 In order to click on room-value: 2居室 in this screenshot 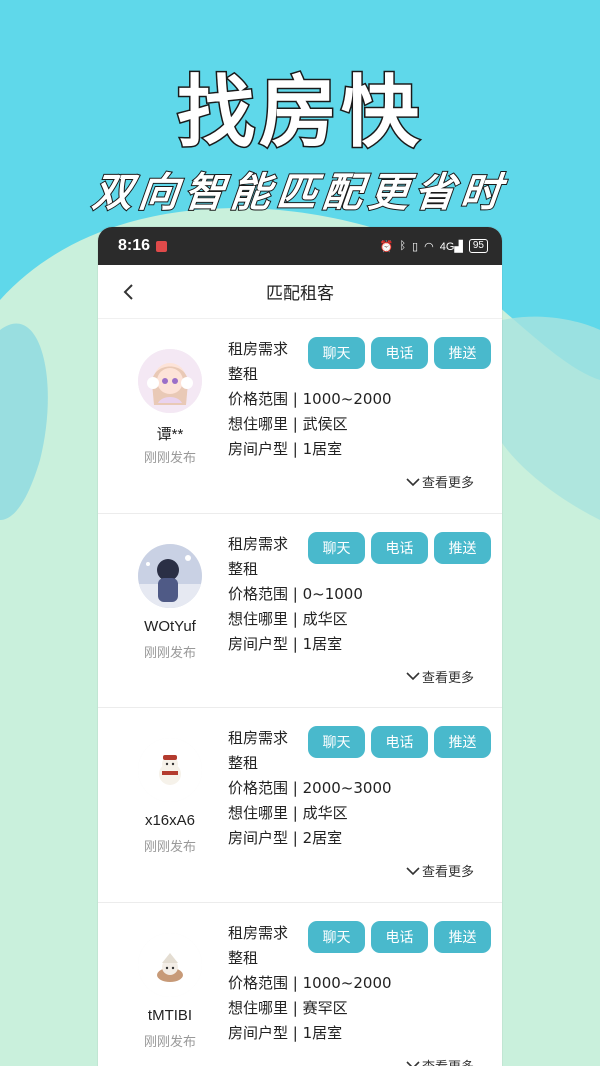, I will do `click(322, 838)`.